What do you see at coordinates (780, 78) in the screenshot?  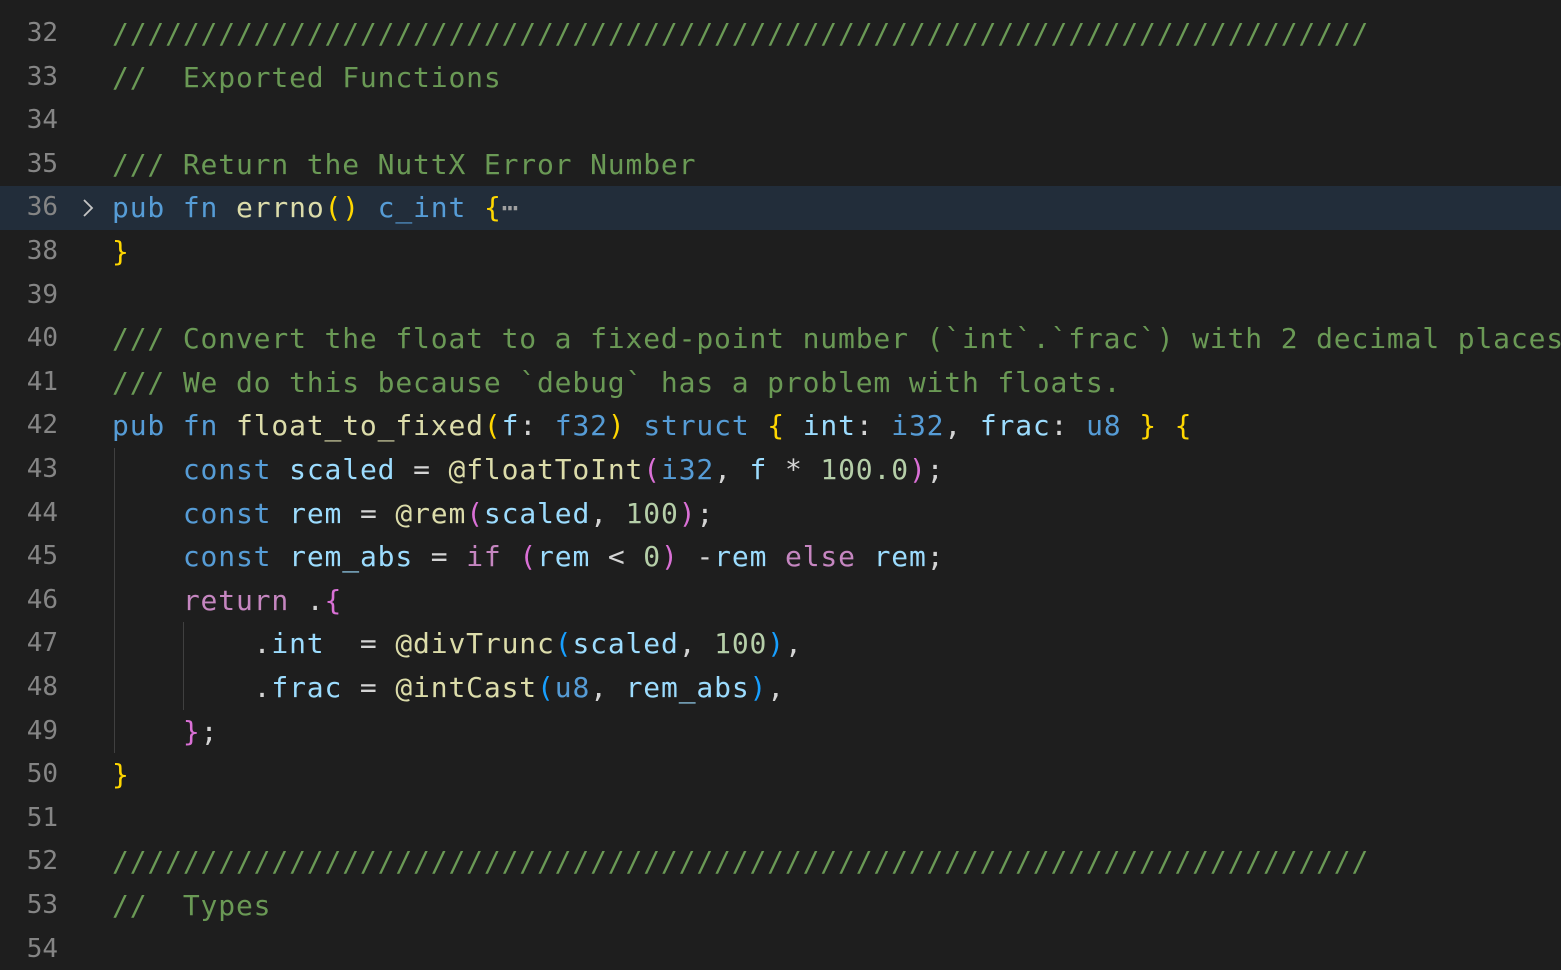 I see `code-line-33: 33 // Exported Functions` at bounding box center [780, 78].